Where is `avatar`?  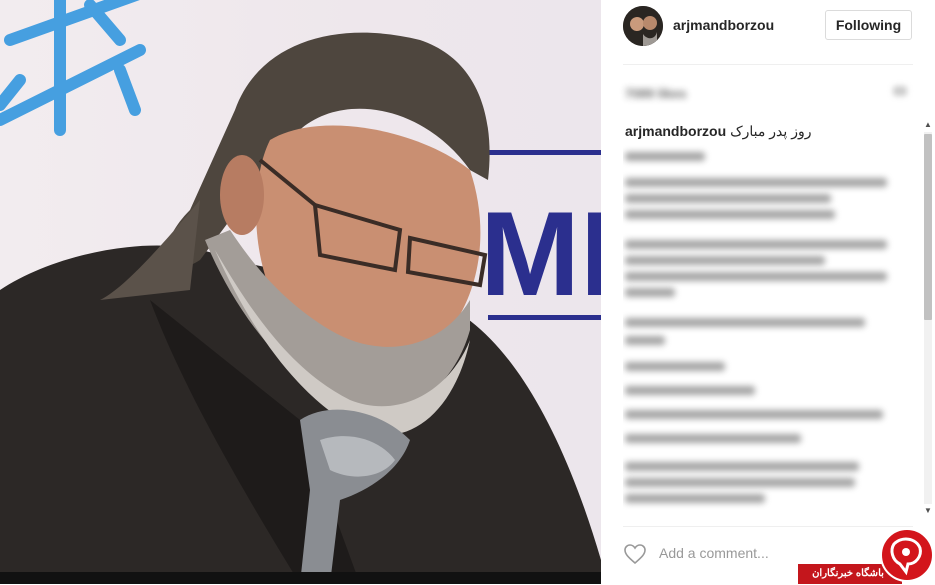
avatar is located at coordinates (643, 26).